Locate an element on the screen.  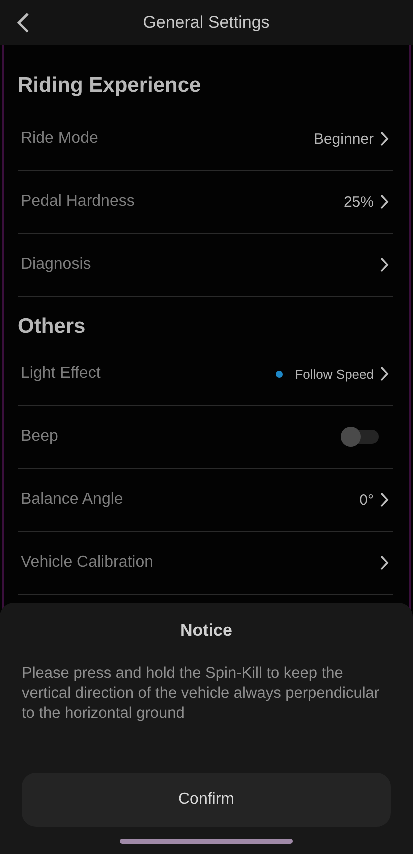
sheet-title: Notice is located at coordinates (207, 631).